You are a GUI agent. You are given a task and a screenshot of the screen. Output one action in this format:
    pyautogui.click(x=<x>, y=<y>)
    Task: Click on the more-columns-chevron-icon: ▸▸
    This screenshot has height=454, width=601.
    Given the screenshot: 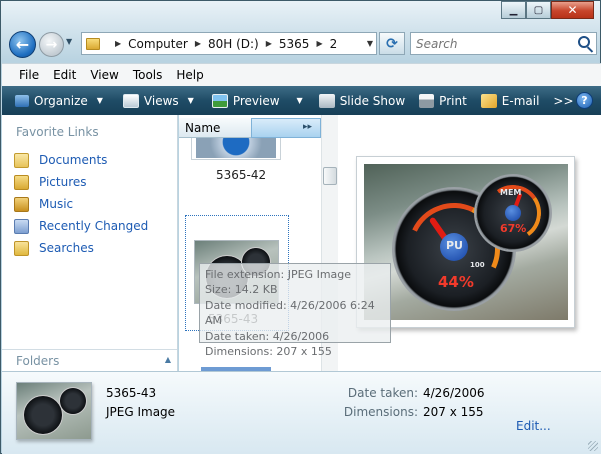 What is the action you would take?
    pyautogui.click(x=307, y=127)
    